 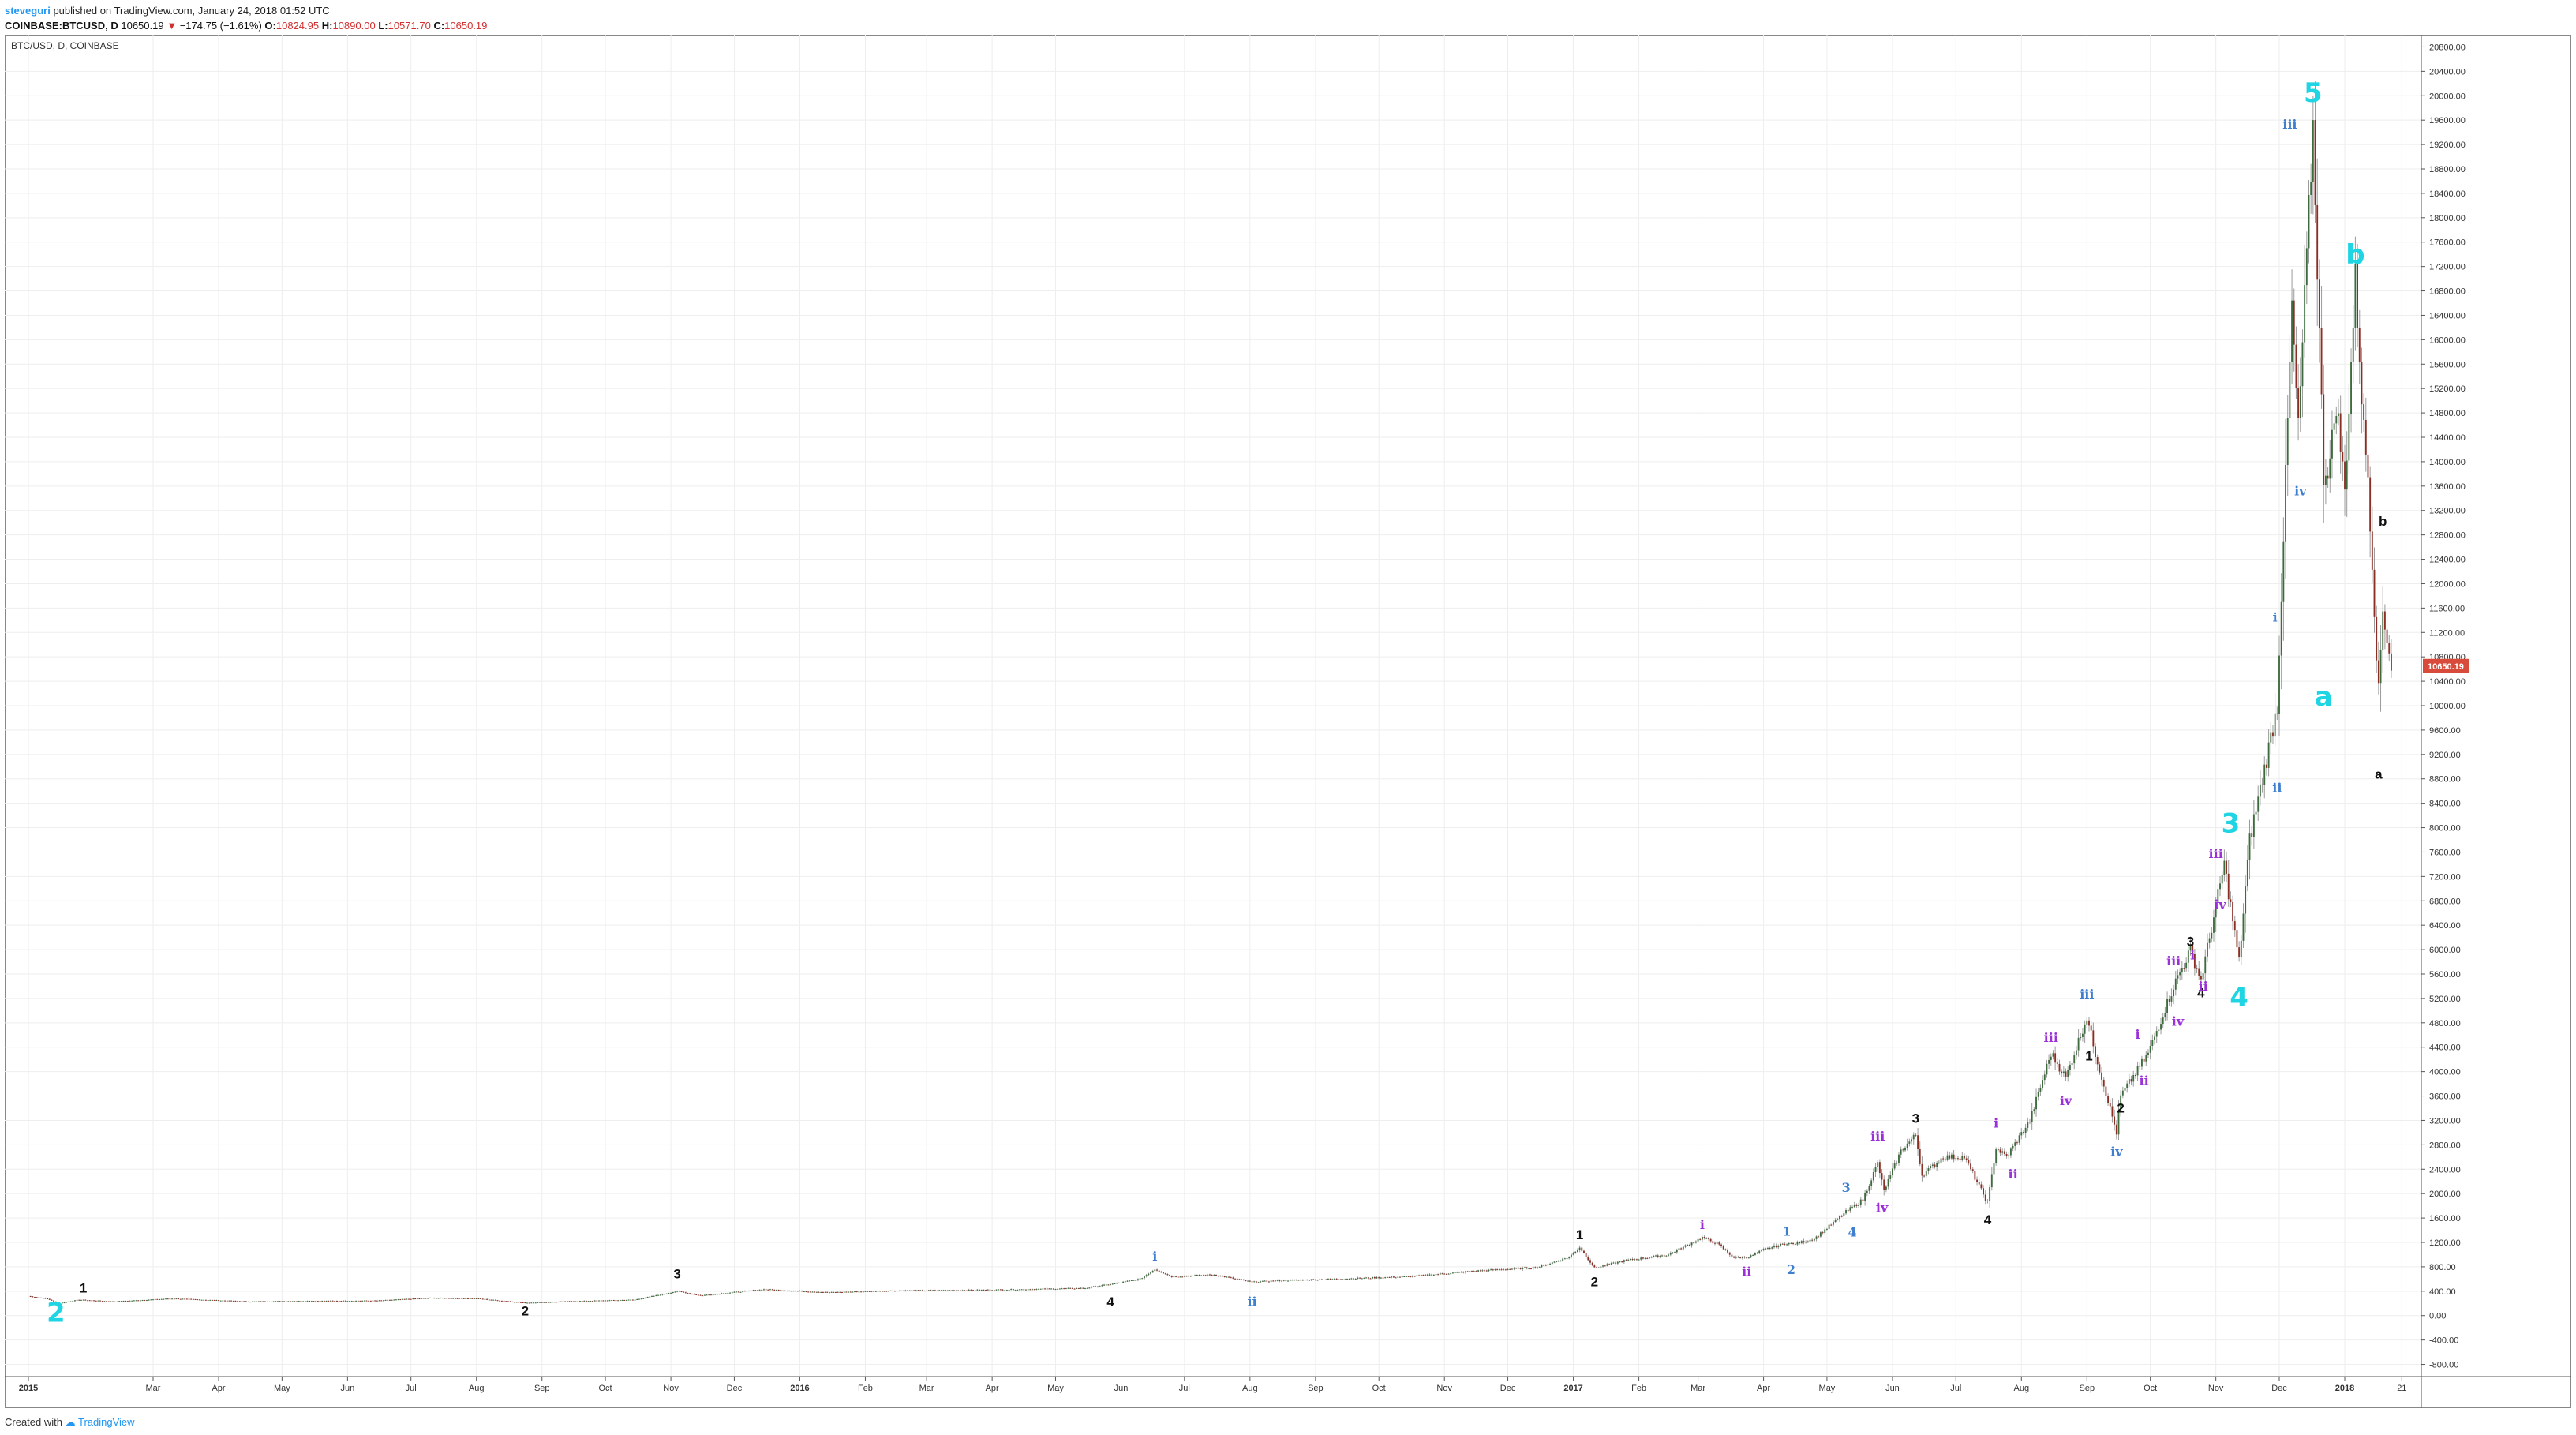 I want to click on author-link: steveguri, so click(x=28, y=11).